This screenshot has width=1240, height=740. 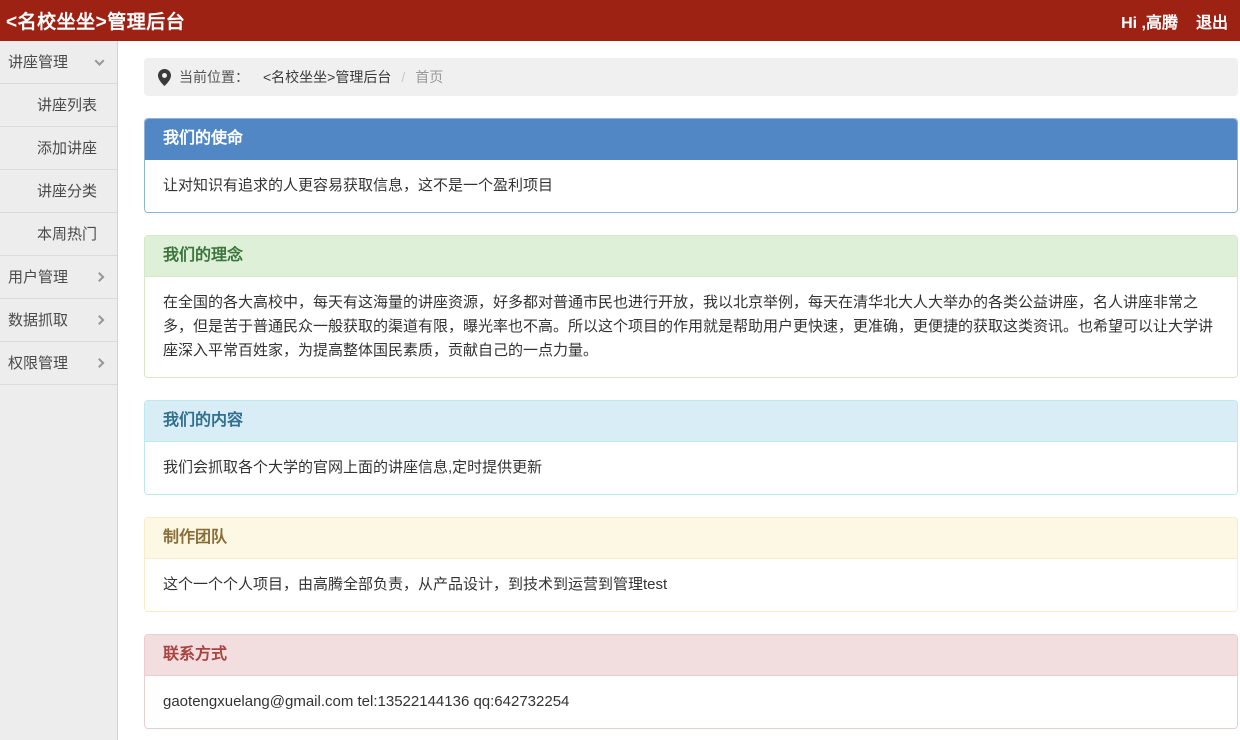 I want to click on sidebar-item-lecture-list: 讲座列表, so click(x=58, y=105).